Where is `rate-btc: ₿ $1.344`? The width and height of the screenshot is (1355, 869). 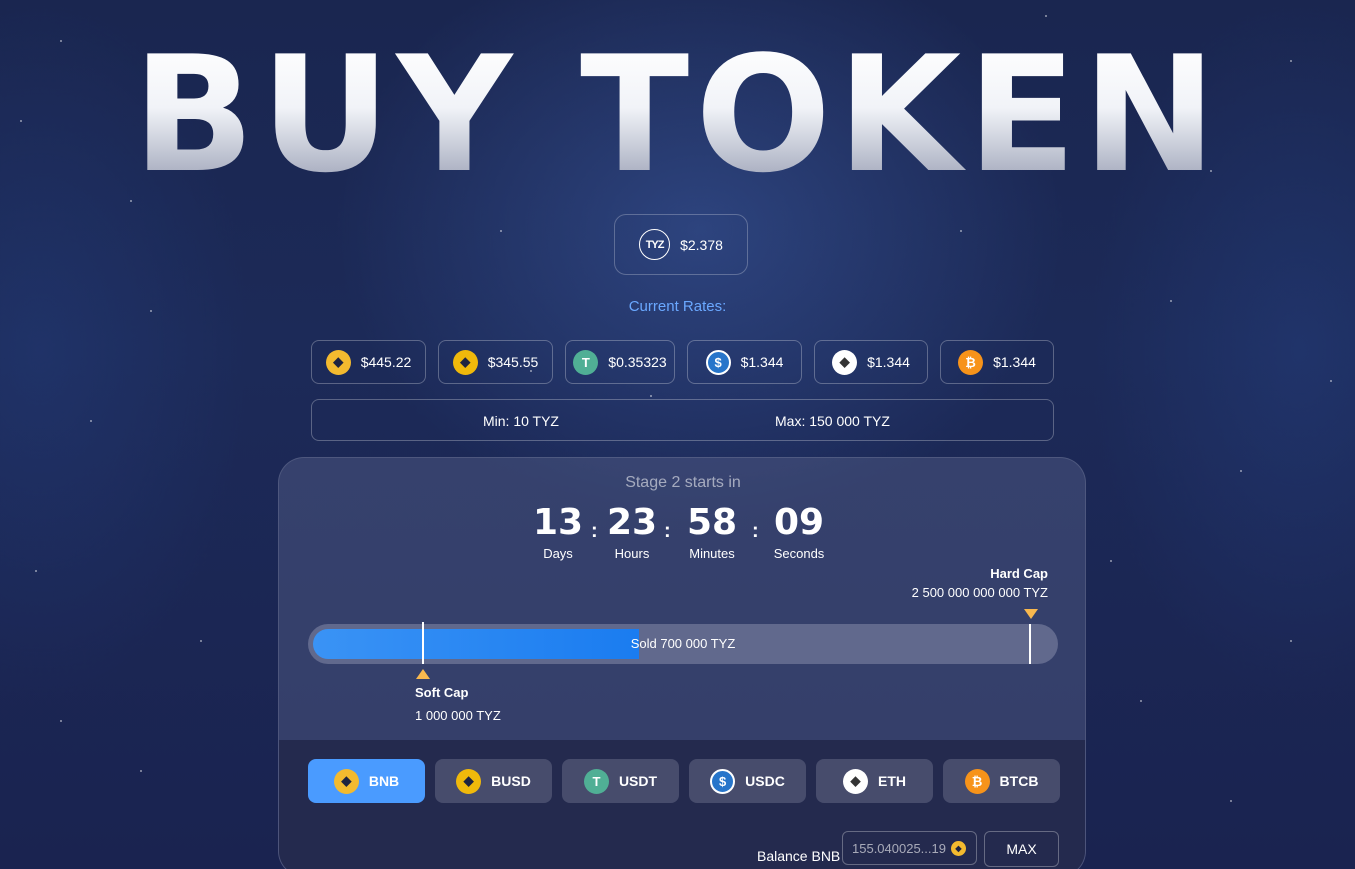
rate-btc: ₿ $1.344 is located at coordinates (997, 362).